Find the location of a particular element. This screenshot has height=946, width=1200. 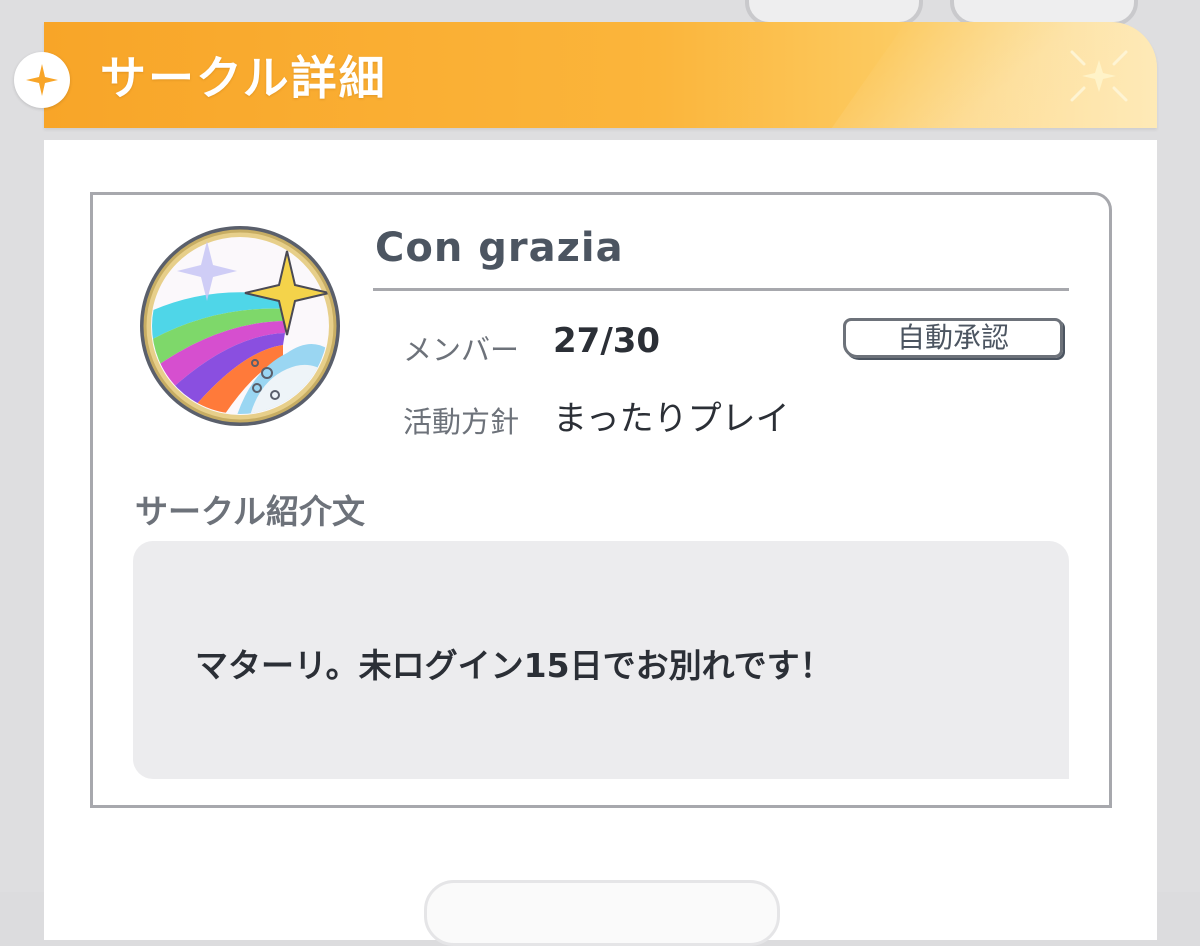

intro-label: サークル紹介文 is located at coordinates (250, 511).